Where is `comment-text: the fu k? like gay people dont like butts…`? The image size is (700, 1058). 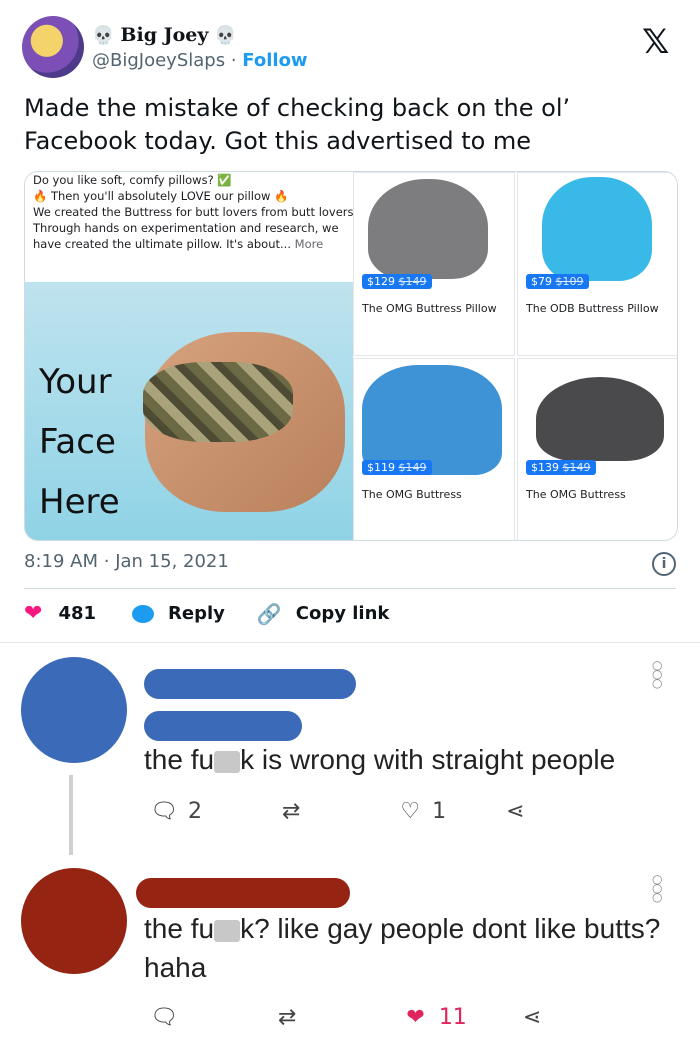 comment-text: the fu k? like gay people dont like butts… is located at coordinates (402, 948).